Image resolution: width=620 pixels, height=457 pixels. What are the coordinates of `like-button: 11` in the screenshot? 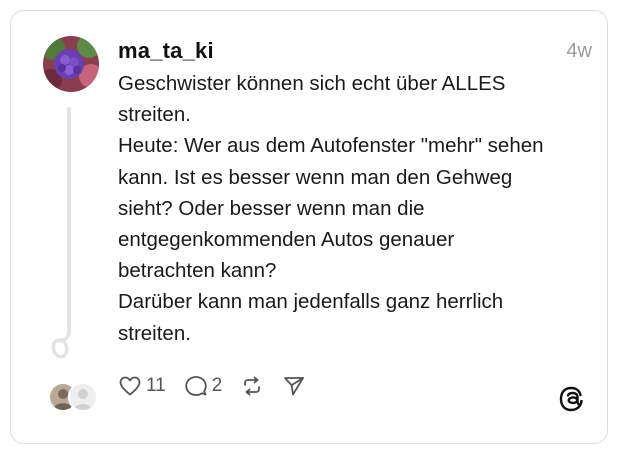 It's located at (142, 386).